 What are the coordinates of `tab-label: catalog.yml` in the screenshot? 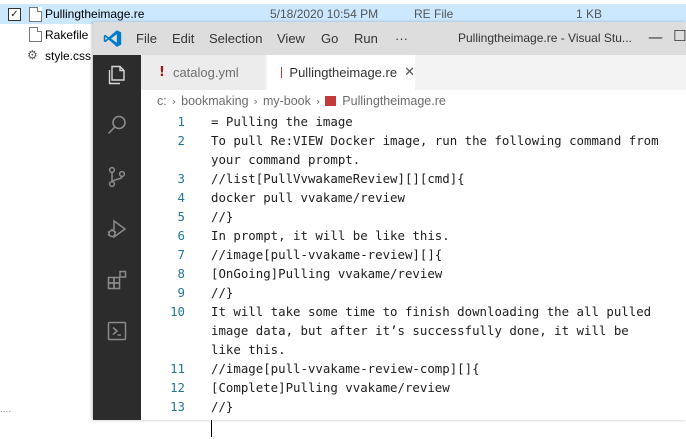 It's located at (205, 72).